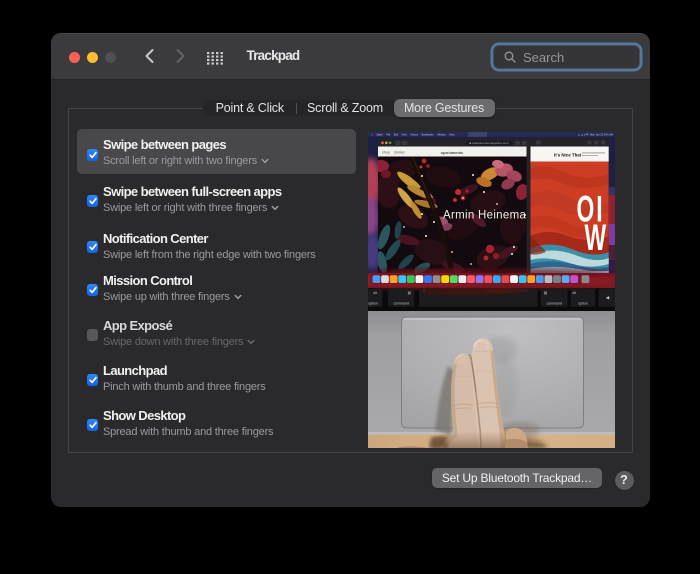  What do you see at coordinates (489, 143) in the screenshot?
I see `svg-text: ■ apartamentomagazine.com` at bounding box center [489, 143].